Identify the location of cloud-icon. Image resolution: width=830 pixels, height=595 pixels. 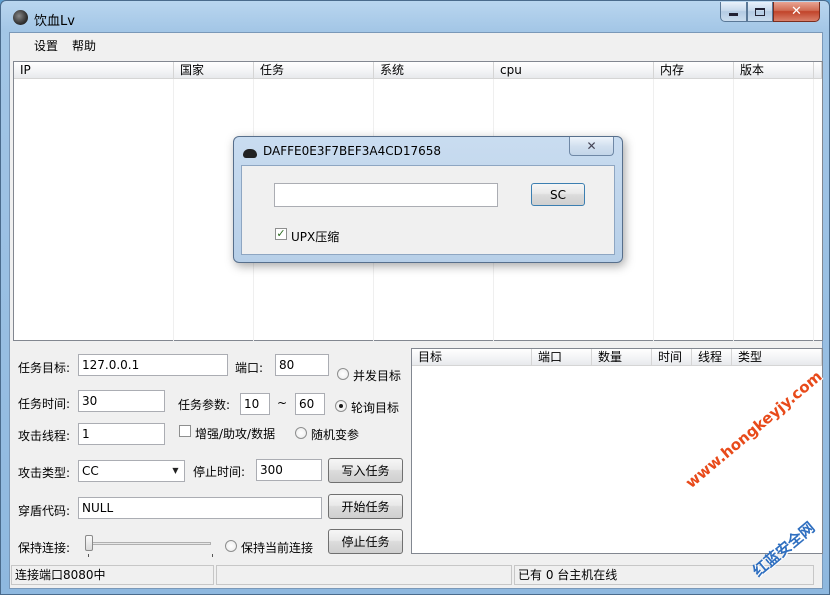
(250, 153).